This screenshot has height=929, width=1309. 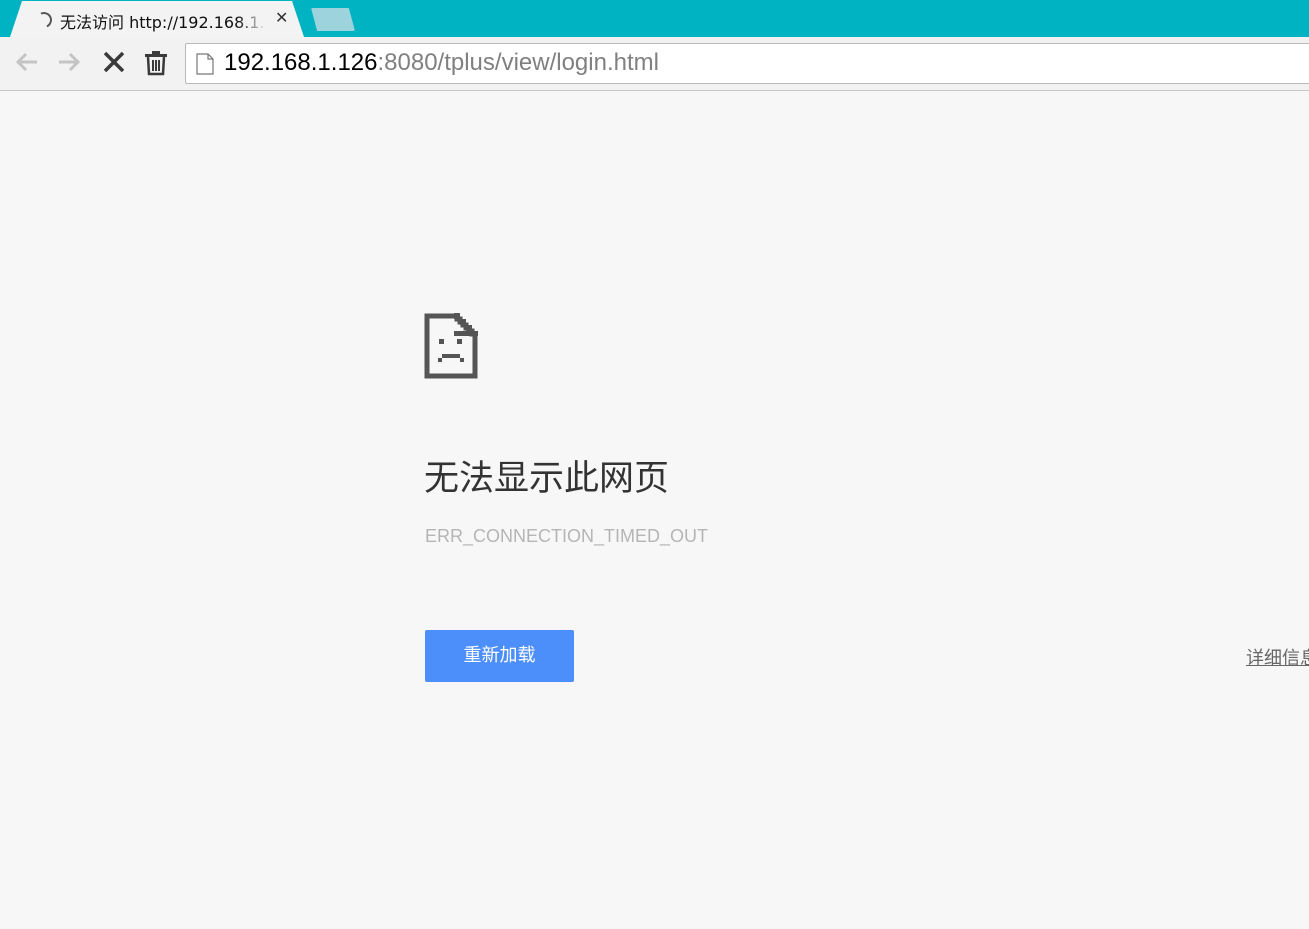 I want to click on arrow-left-icon, so click(x=26, y=62).